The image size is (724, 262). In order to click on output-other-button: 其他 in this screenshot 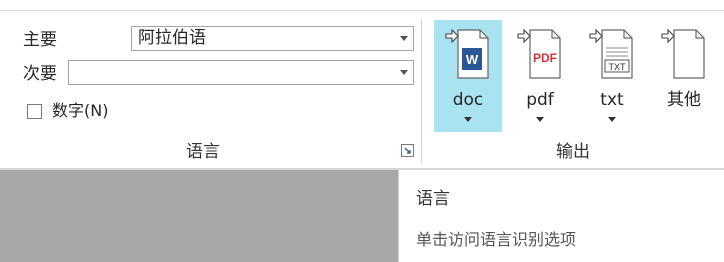, I will do `click(684, 76)`.